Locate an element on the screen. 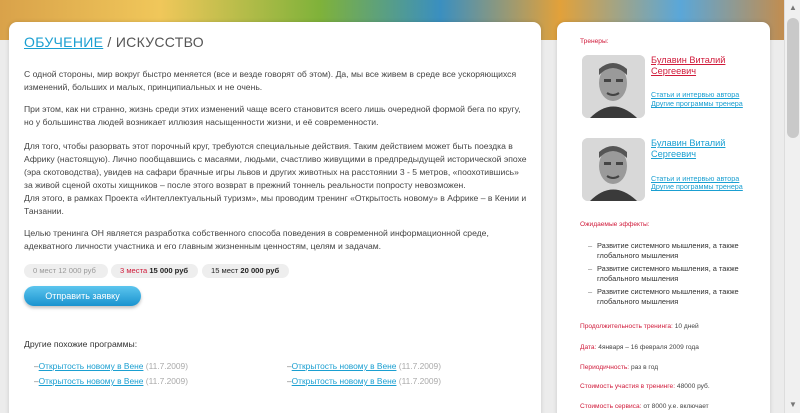  cost-info: Стоимость участия в тренинге: 48000 руб. is located at coordinates (645, 386).